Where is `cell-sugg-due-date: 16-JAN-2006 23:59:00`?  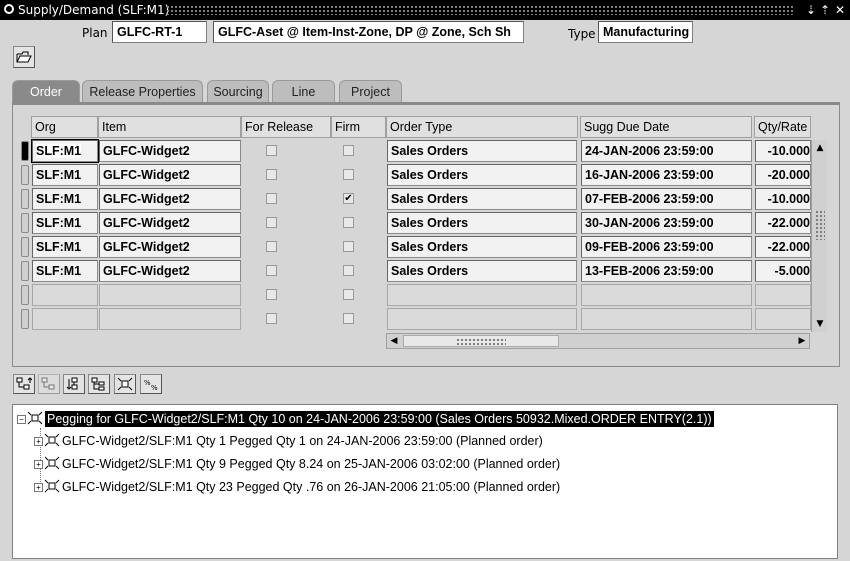 cell-sugg-due-date: 16-JAN-2006 23:59:00 is located at coordinates (666, 175).